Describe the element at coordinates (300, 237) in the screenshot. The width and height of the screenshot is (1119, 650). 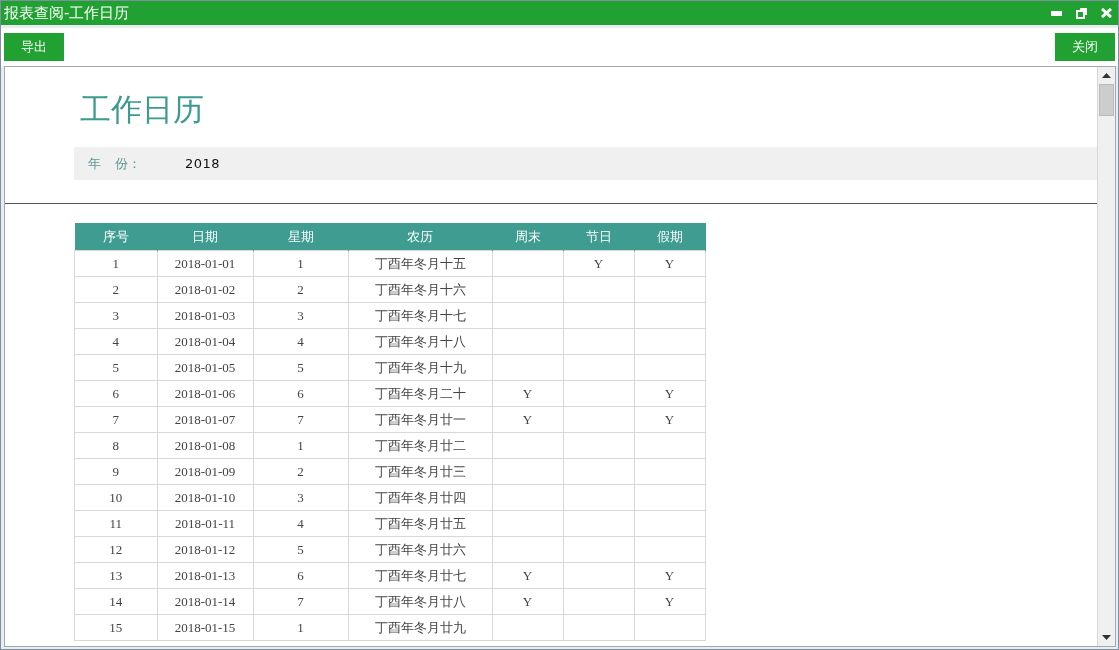
I see `column-header: 星期` at that location.